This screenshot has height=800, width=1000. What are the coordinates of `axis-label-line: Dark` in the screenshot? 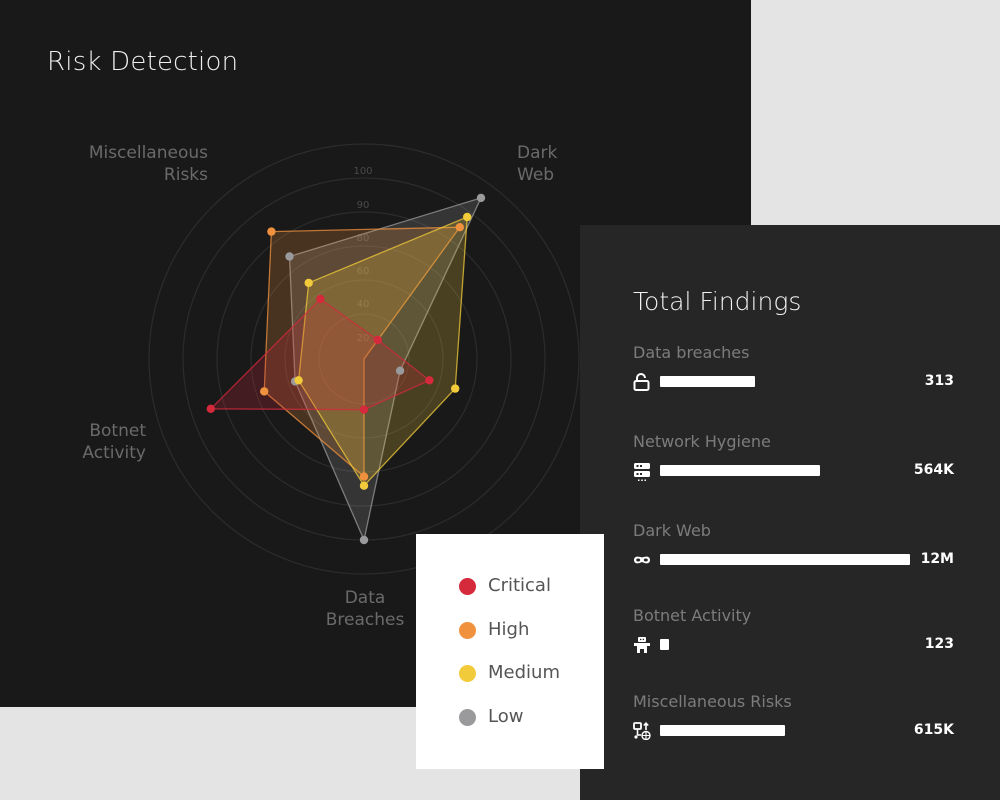 It's located at (537, 153).